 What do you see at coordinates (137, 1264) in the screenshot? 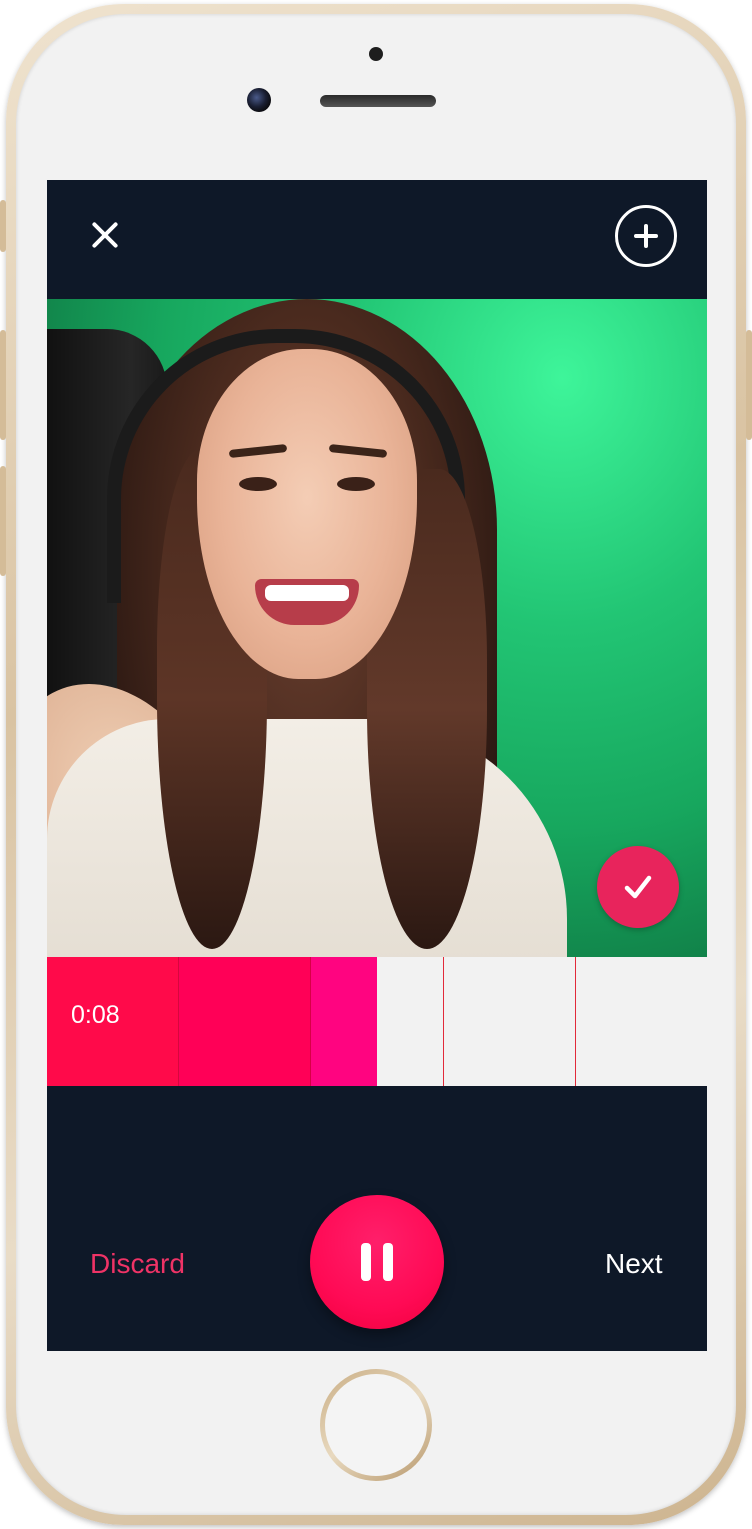
I see `discard-button: Discard` at bounding box center [137, 1264].